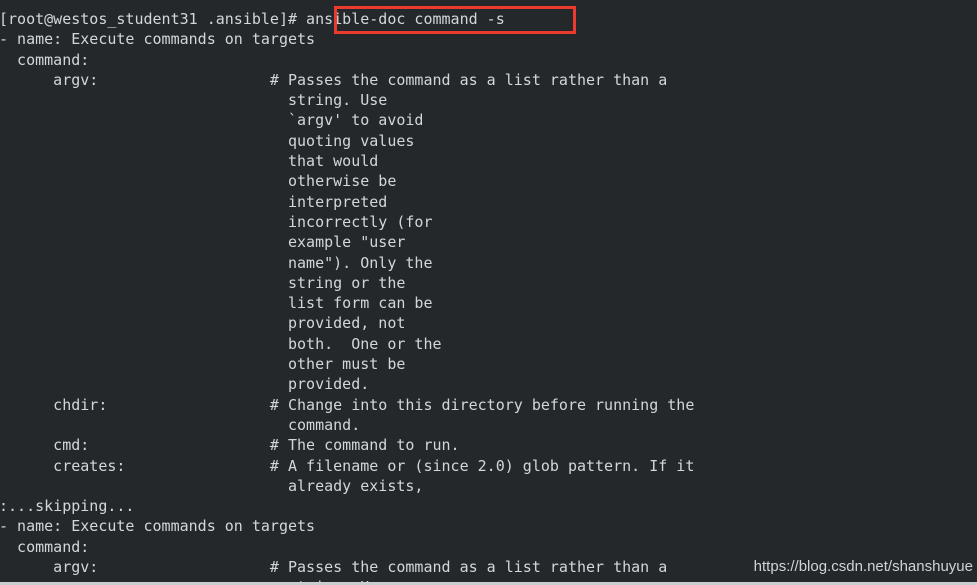 The width and height of the screenshot is (977, 585). Describe the element at coordinates (230, 445) in the screenshot. I see `terminal-line-text: cmd: # The command to run.` at that location.